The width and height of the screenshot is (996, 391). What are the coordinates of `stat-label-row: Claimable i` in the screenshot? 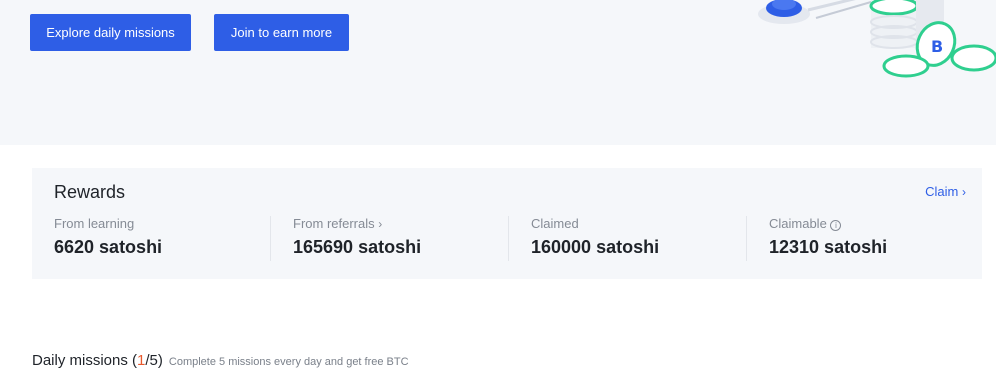 It's located at (828, 223).